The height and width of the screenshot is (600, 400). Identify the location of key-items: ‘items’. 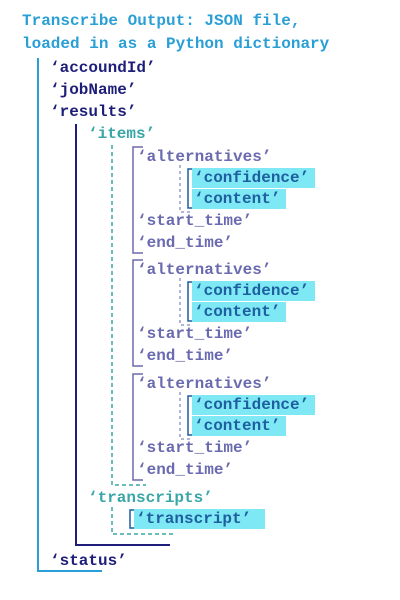
(122, 134).